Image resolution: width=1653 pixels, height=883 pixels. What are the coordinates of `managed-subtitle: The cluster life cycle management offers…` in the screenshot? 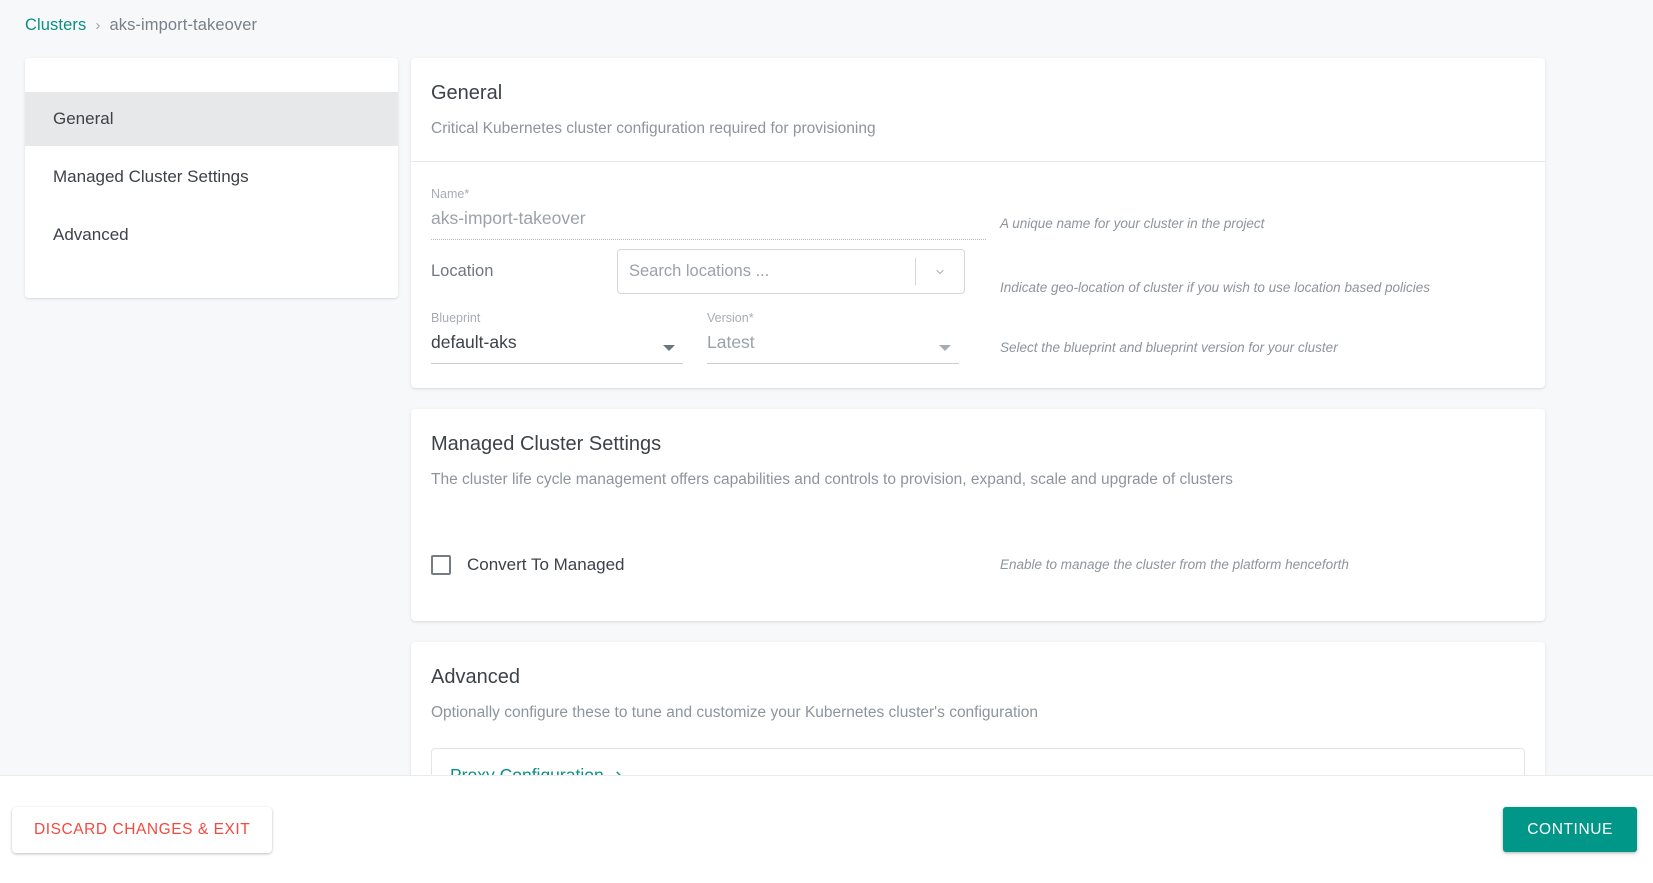 It's located at (832, 479).